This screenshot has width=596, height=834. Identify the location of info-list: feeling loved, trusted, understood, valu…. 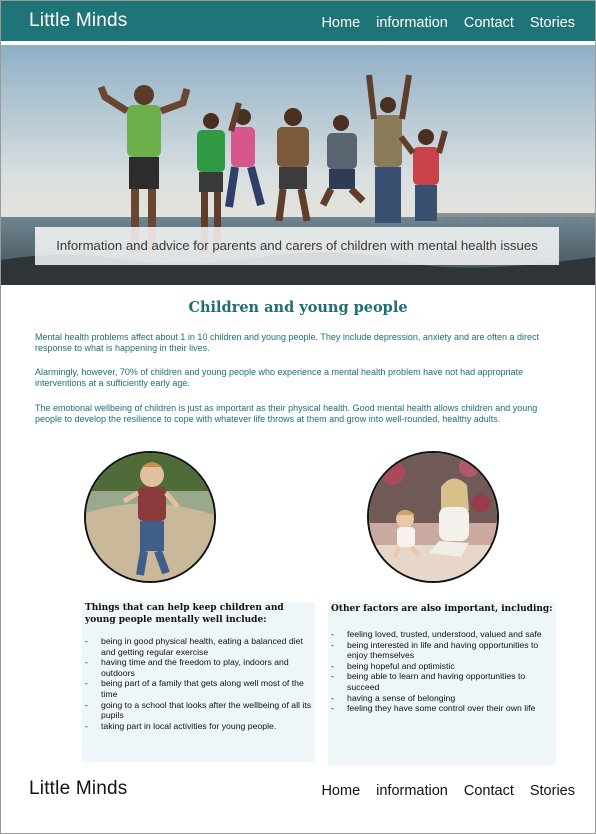
(442, 671).